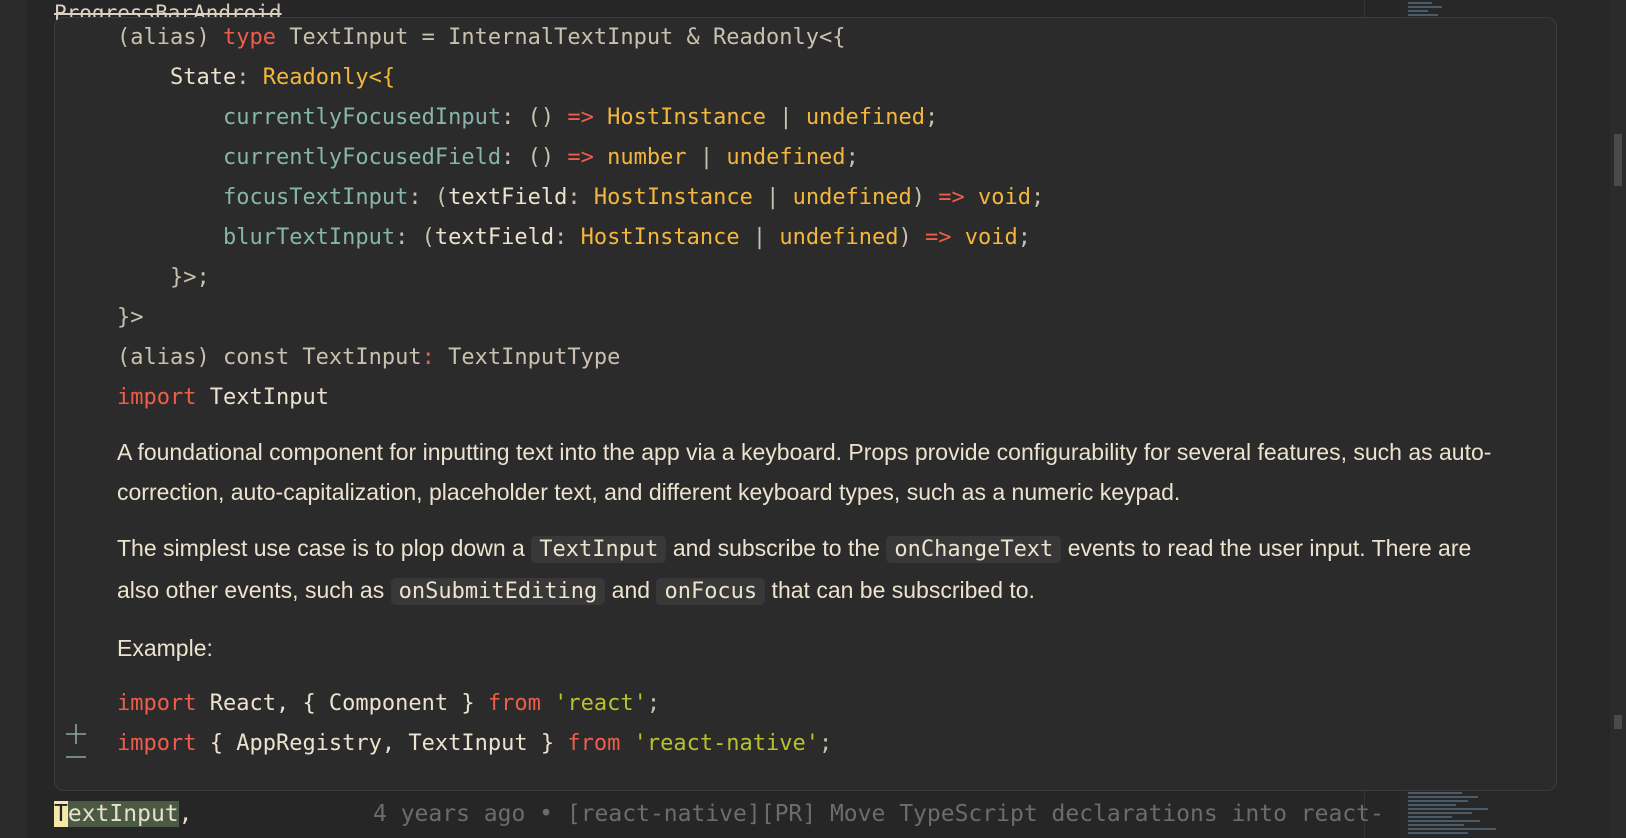 The height and width of the screenshot is (838, 1626). Describe the element at coordinates (711, 591) in the screenshot. I see `inline-code: onFocus` at that location.